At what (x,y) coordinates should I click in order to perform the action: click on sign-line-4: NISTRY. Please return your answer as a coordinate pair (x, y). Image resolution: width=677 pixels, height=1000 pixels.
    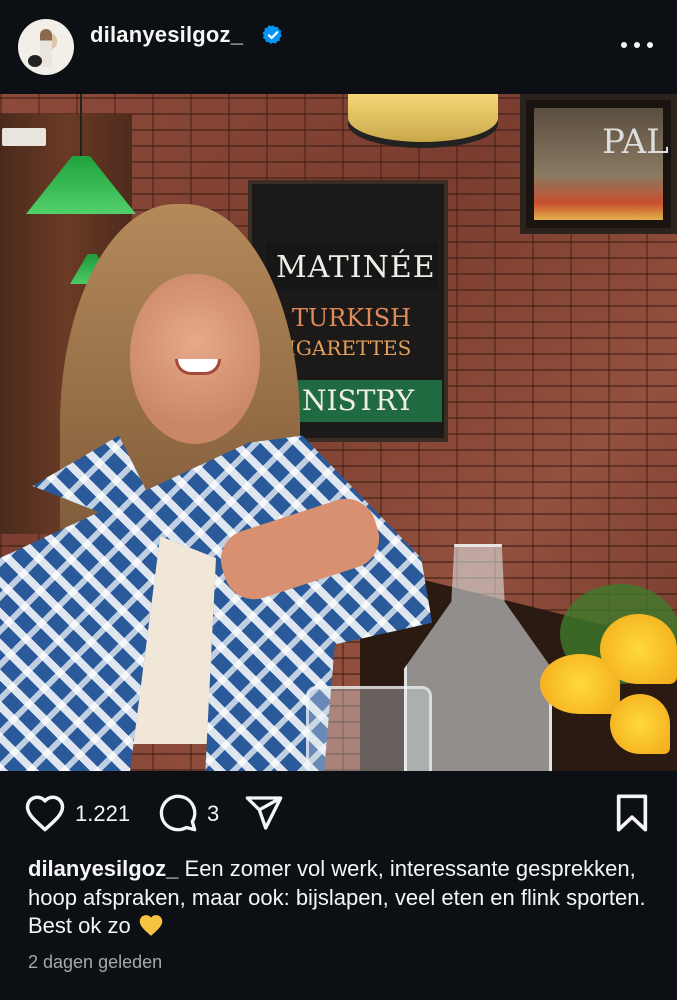
    Looking at the image, I should click on (358, 400).